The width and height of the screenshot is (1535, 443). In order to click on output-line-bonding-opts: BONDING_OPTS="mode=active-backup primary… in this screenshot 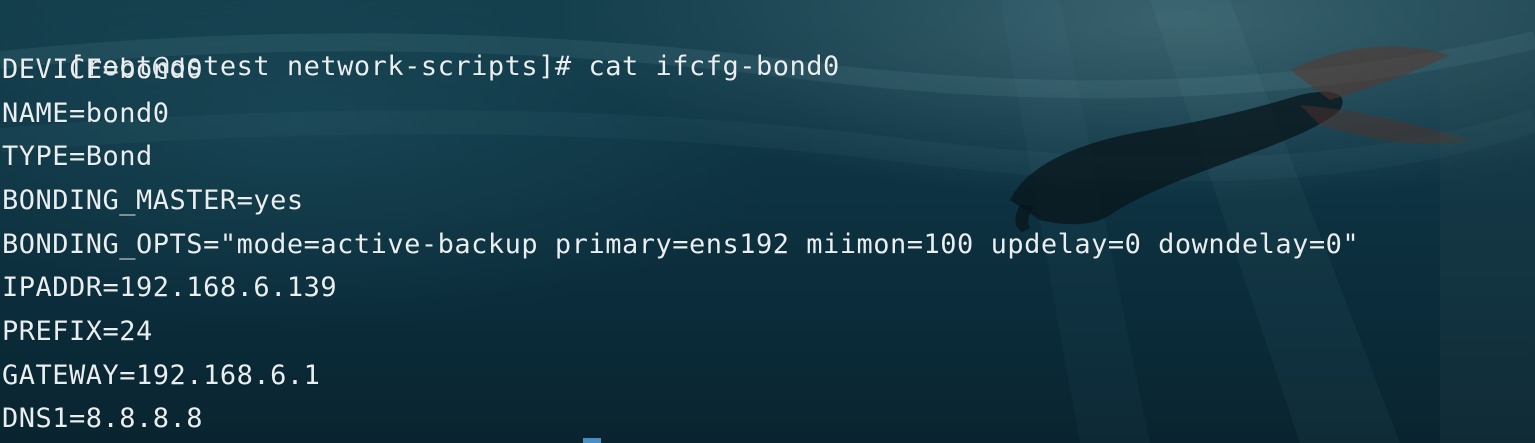, I will do `click(681, 244)`.